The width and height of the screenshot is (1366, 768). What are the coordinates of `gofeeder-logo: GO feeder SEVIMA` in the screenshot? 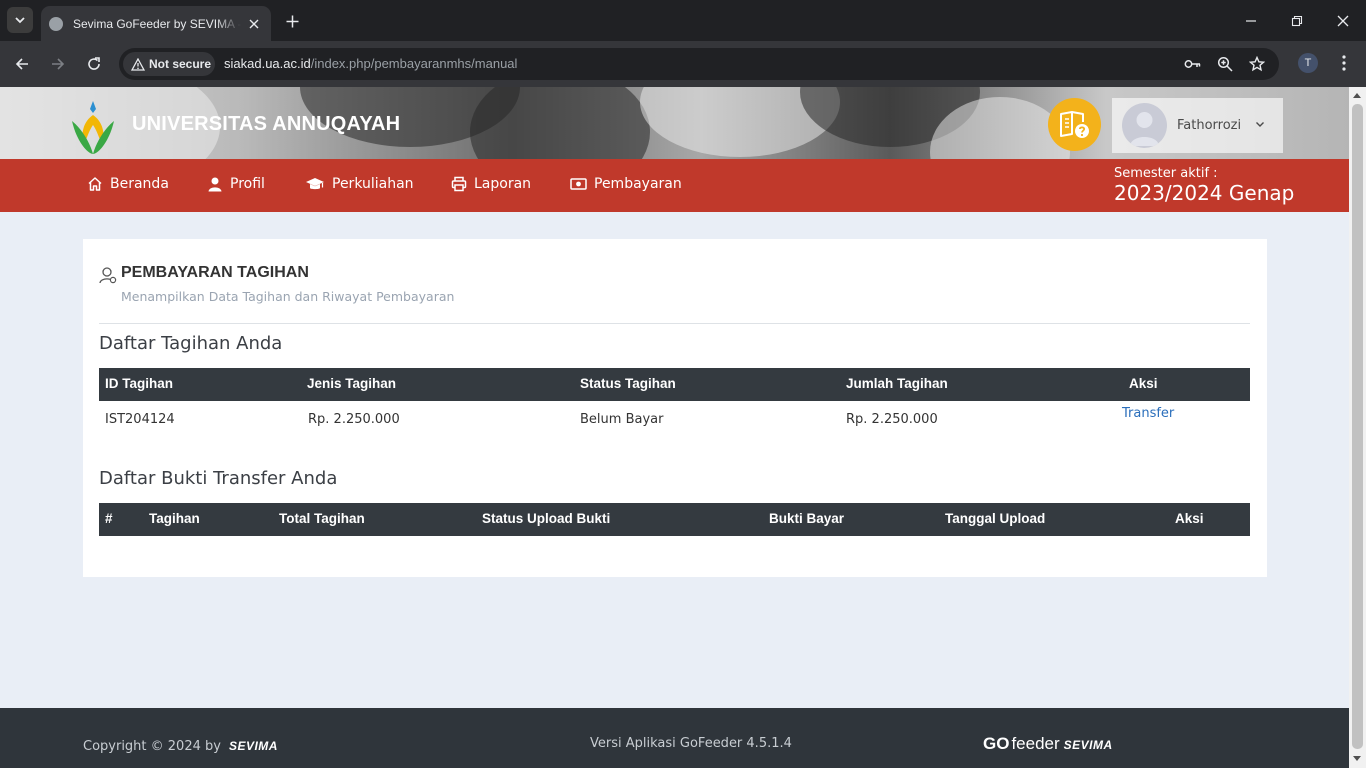 It's located at (1048, 744).